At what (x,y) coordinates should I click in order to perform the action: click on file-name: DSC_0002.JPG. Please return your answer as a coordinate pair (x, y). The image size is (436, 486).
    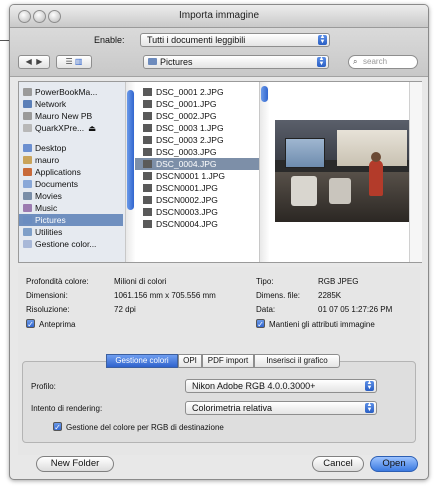
    Looking at the image, I should click on (186, 116).